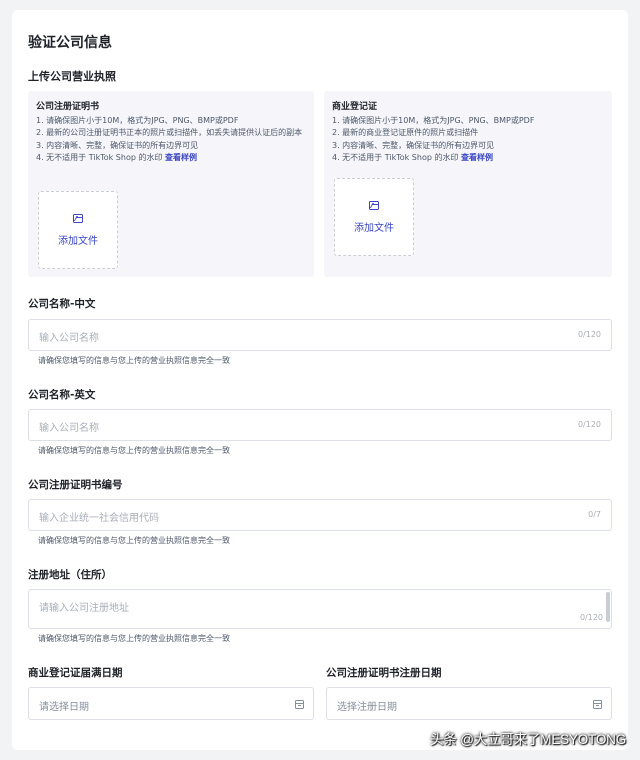 Image resolution: width=640 pixels, height=760 pixels. What do you see at coordinates (72, 76) in the screenshot?
I see `upload-section-title: 上传公司营业执照` at bounding box center [72, 76].